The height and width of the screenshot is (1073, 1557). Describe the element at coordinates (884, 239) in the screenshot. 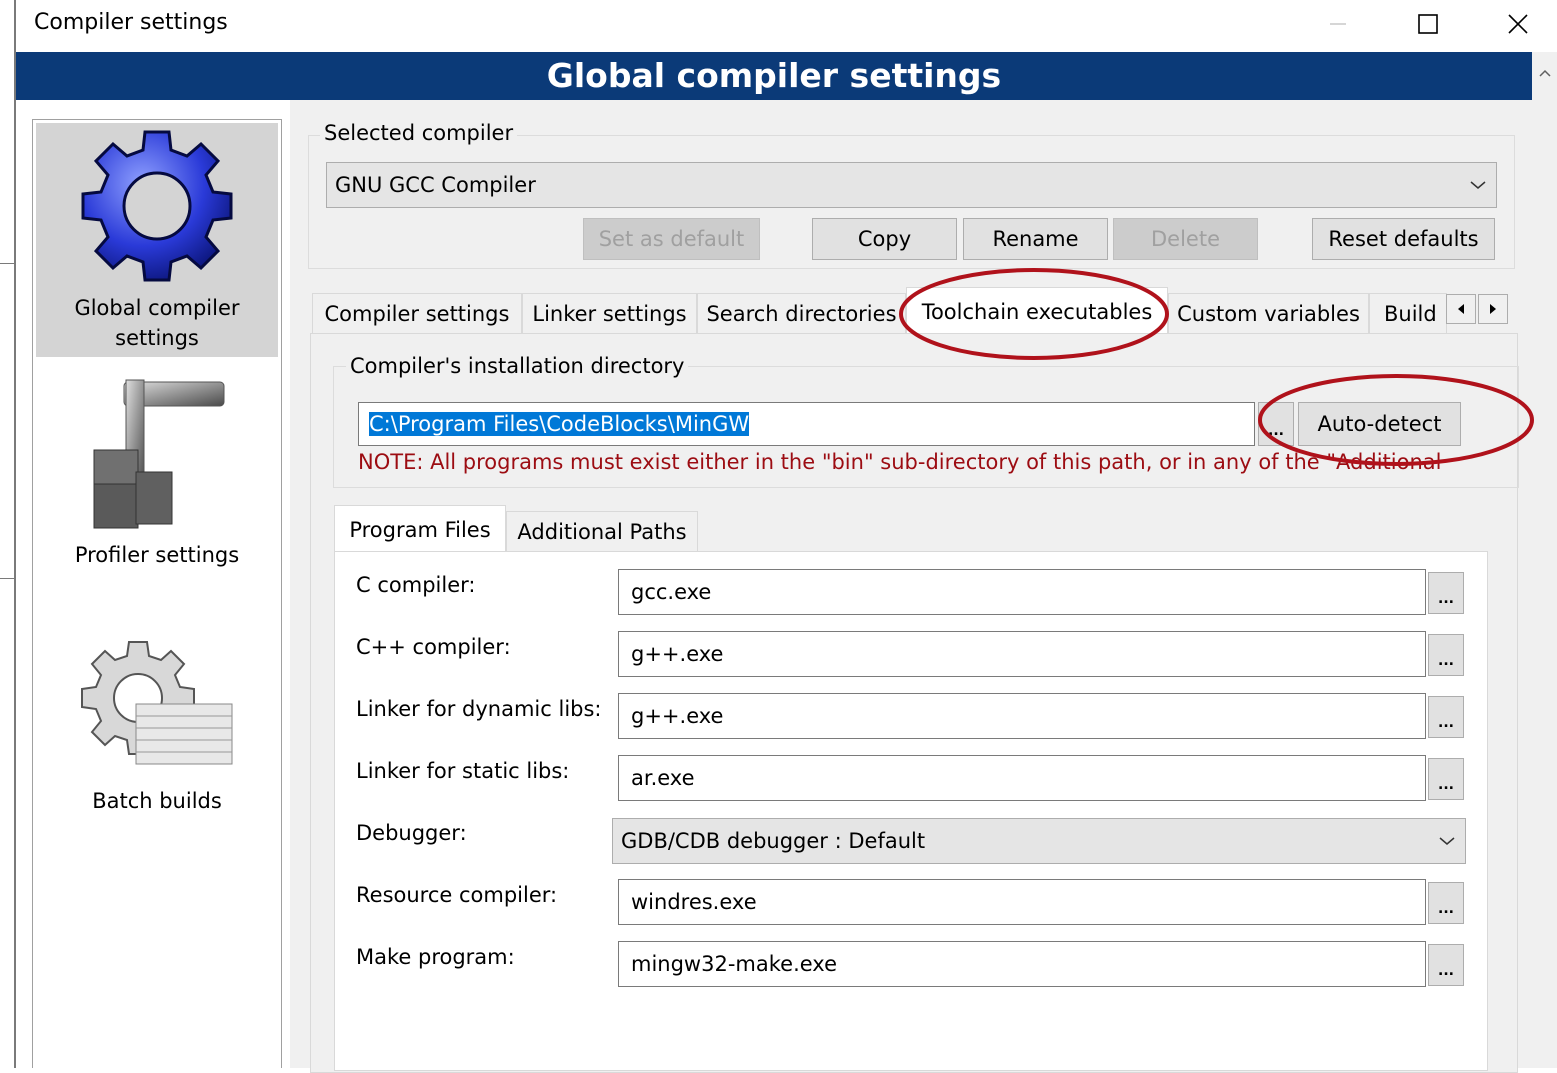

I see `copy-button: Copy` at that location.